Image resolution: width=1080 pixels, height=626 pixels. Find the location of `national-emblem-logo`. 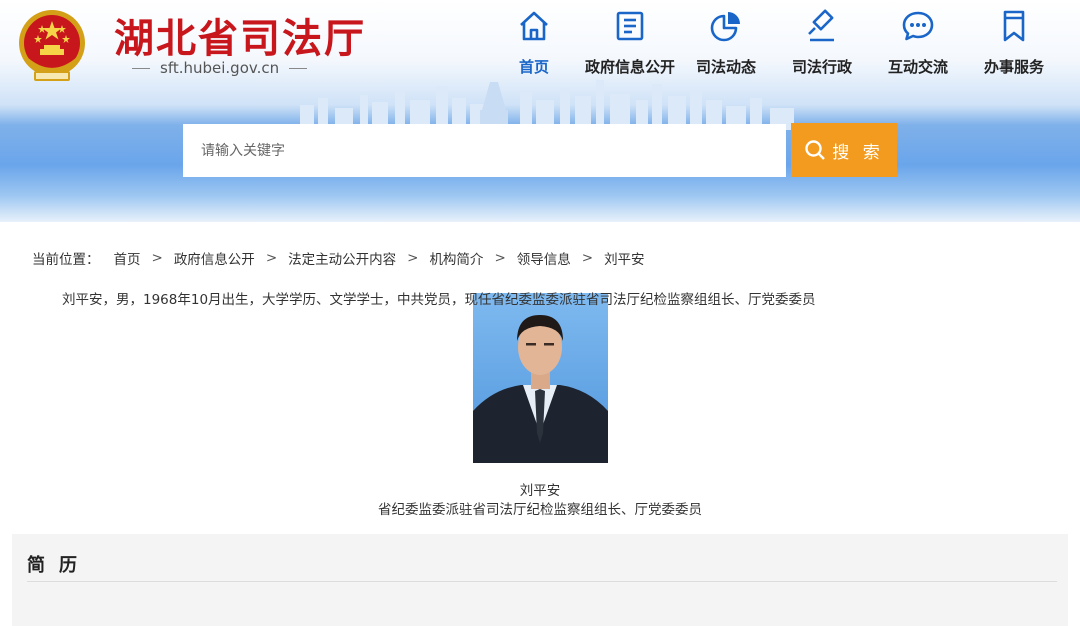

national-emblem-logo is located at coordinates (52, 45).